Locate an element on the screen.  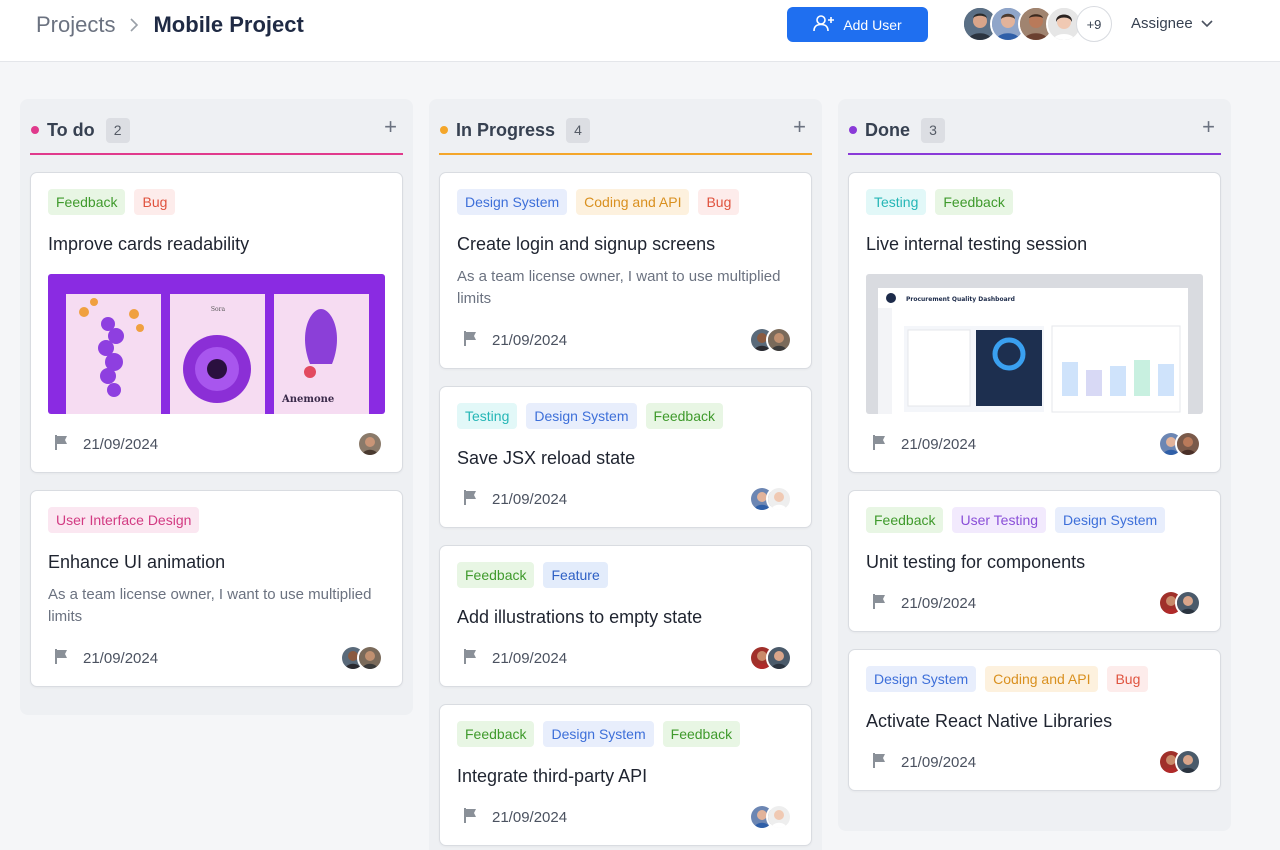
card-title: Improve cards readability is located at coordinates (149, 244).